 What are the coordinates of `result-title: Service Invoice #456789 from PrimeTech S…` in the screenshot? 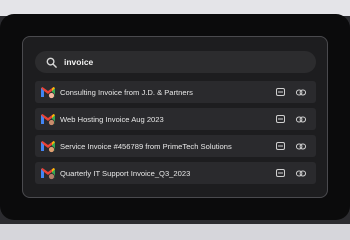 It's located at (146, 146).